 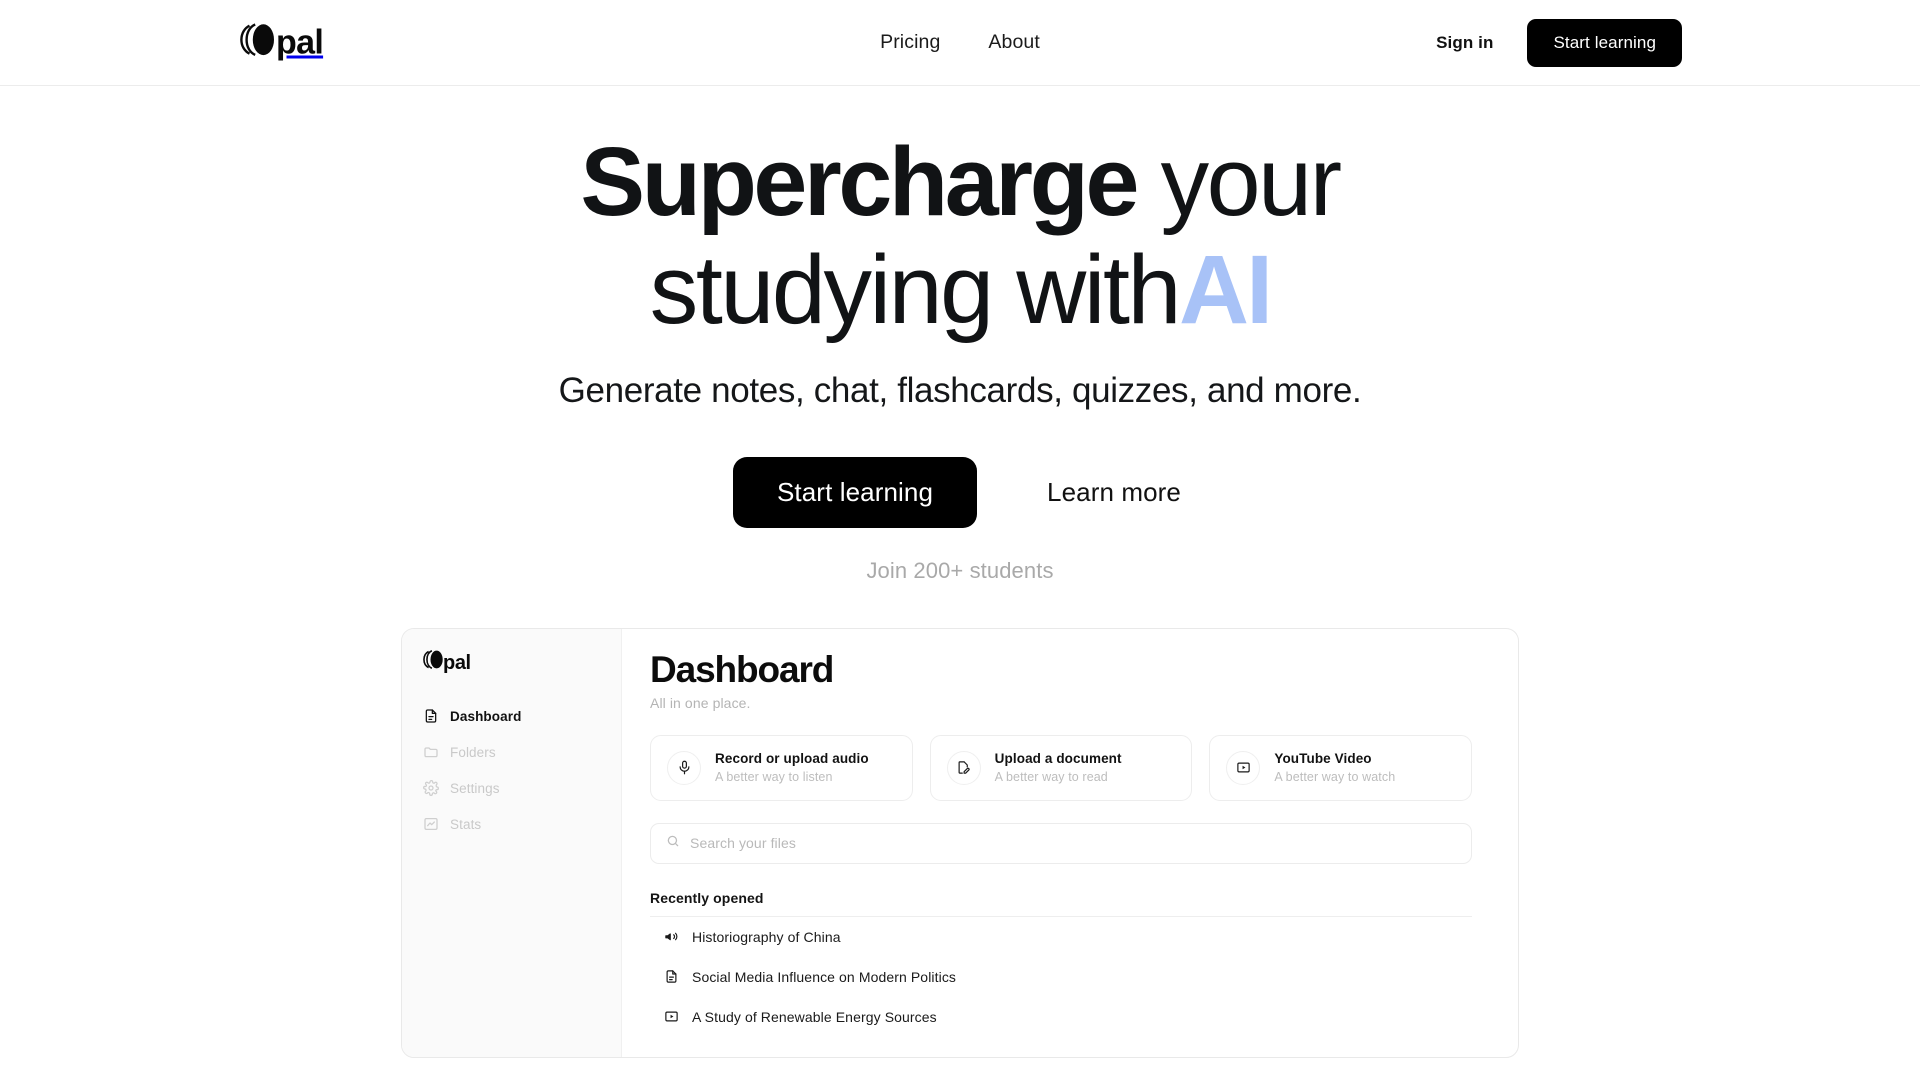 What do you see at coordinates (684, 767) in the screenshot?
I see `microphone-icon` at bounding box center [684, 767].